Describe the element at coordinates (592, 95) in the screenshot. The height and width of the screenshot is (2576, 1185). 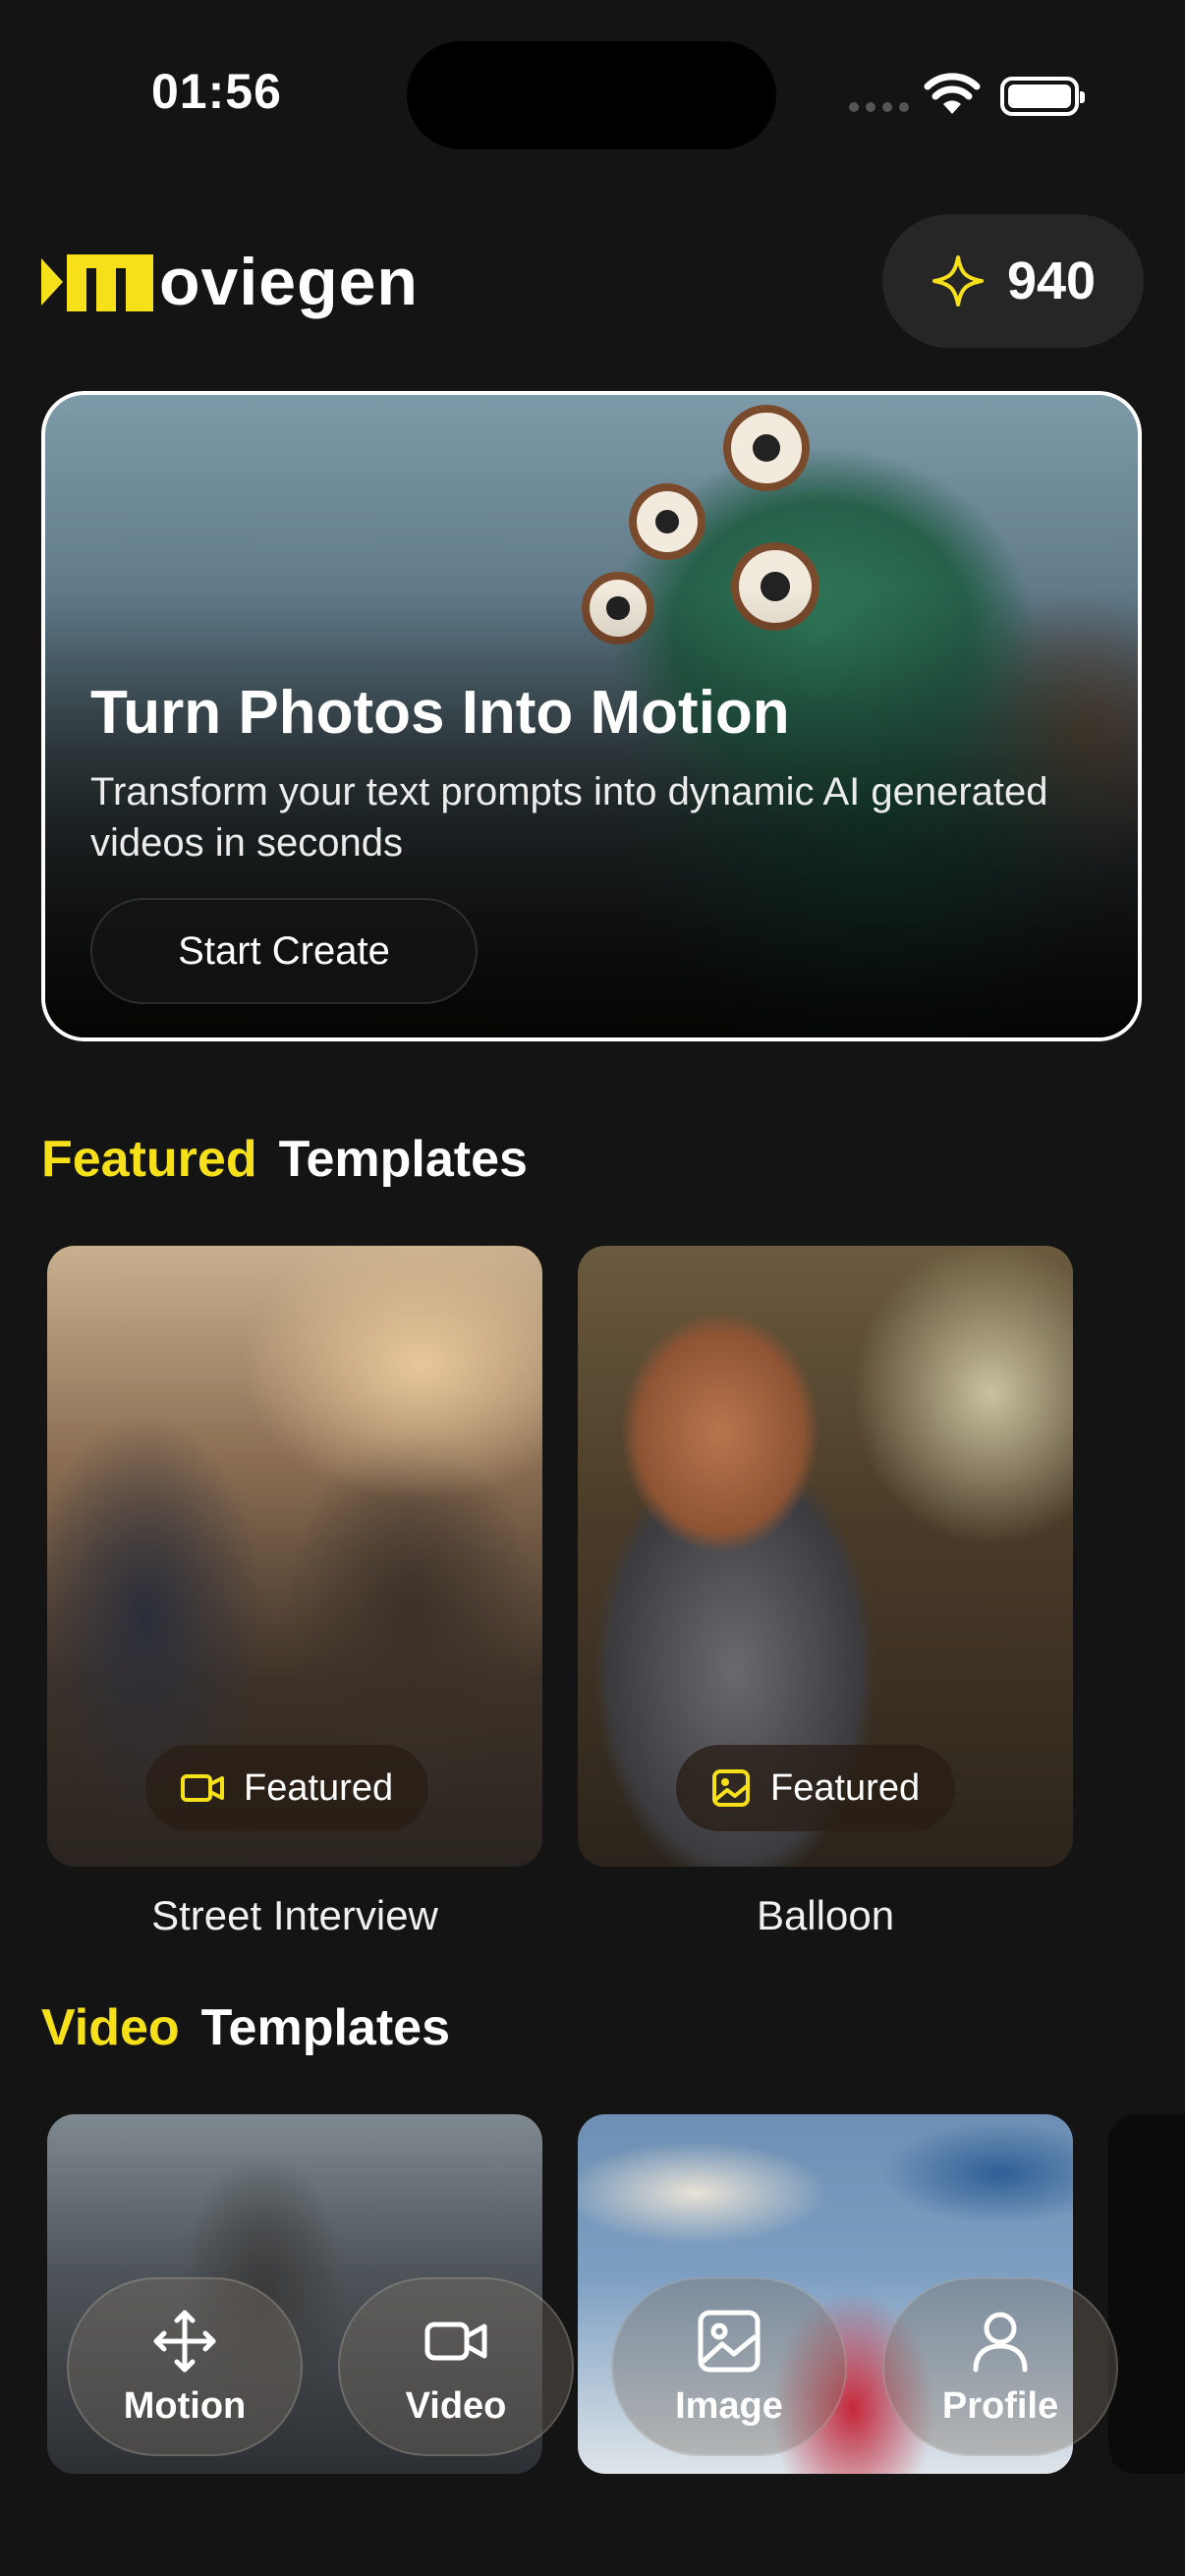
I see `dynamic-island` at that location.